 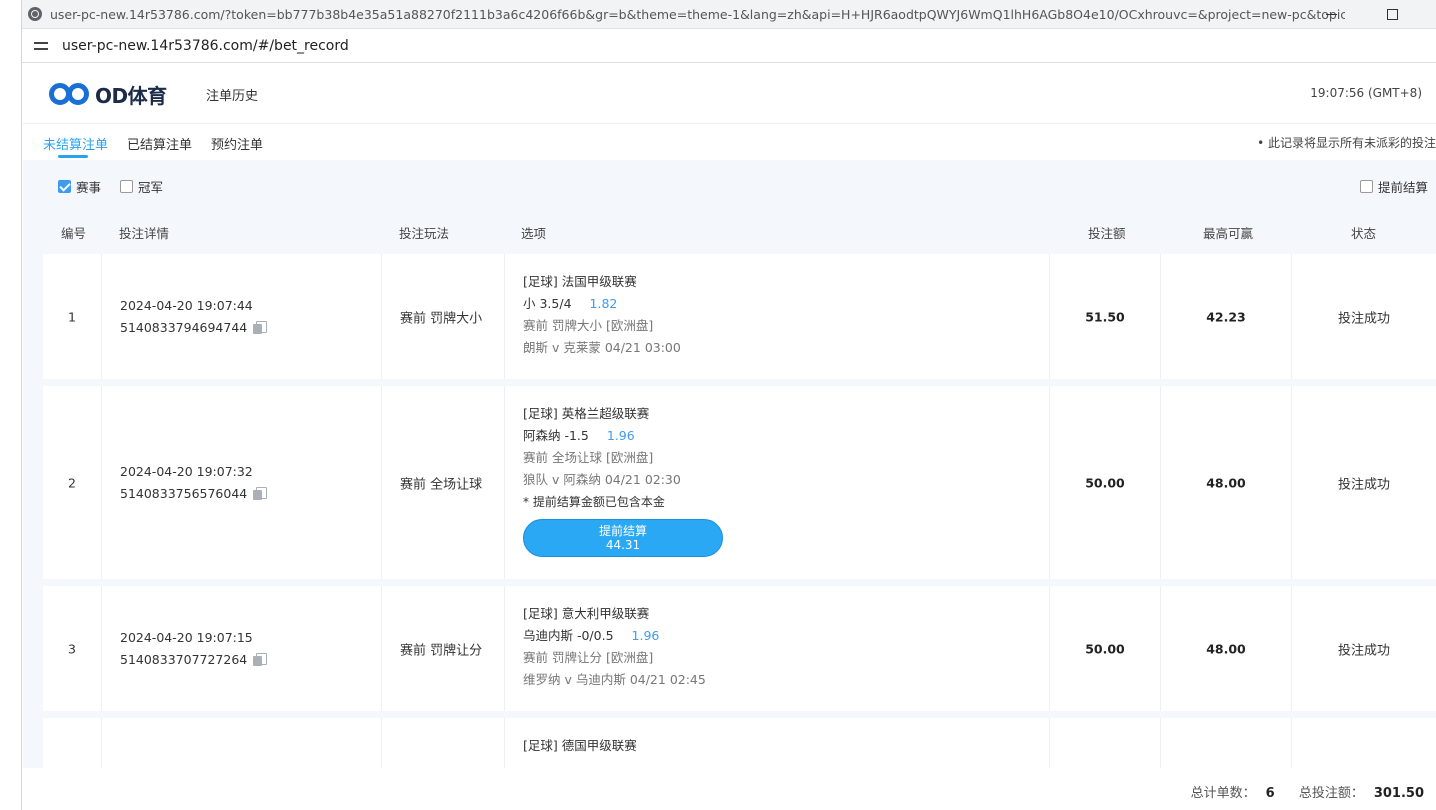 What do you see at coordinates (594, 502) in the screenshot?
I see `early-settle-note: * 提前结算金额已包含本金` at bounding box center [594, 502].